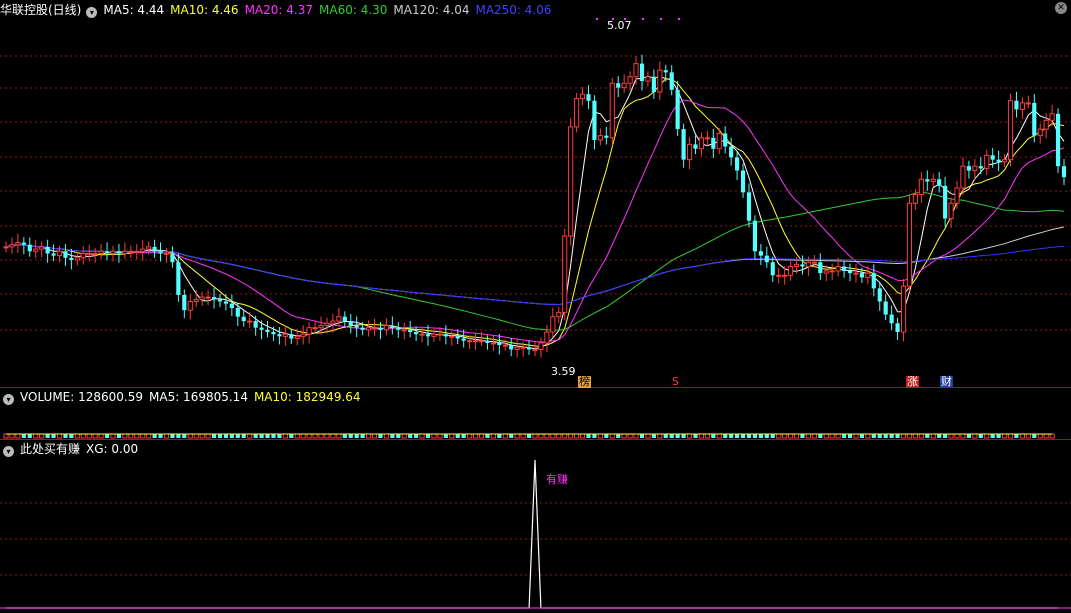 The image size is (1071, 613). I want to click on tag-bang: 榜, so click(584, 382).